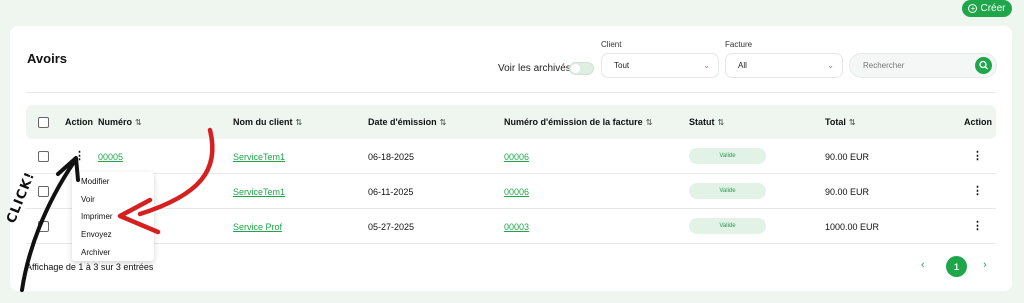 This screenshot has height=303, width=1024. What do you see at coordinates (95, 181) in the screenshot?
I see `menu-item-modifier: Modifier` at bounding box center [95, 181].